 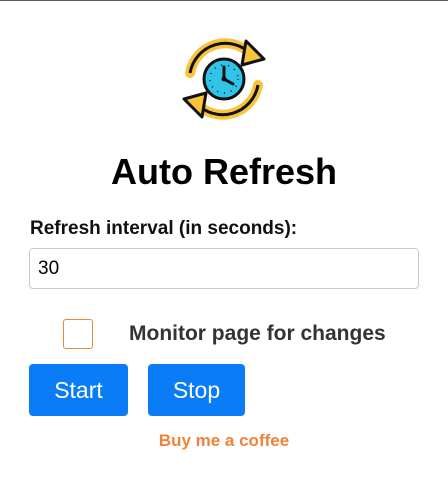 What do you see at coordinates (78, 390) in the screenshot?
I see `start-button: Start` at bounding box center [78, 390].